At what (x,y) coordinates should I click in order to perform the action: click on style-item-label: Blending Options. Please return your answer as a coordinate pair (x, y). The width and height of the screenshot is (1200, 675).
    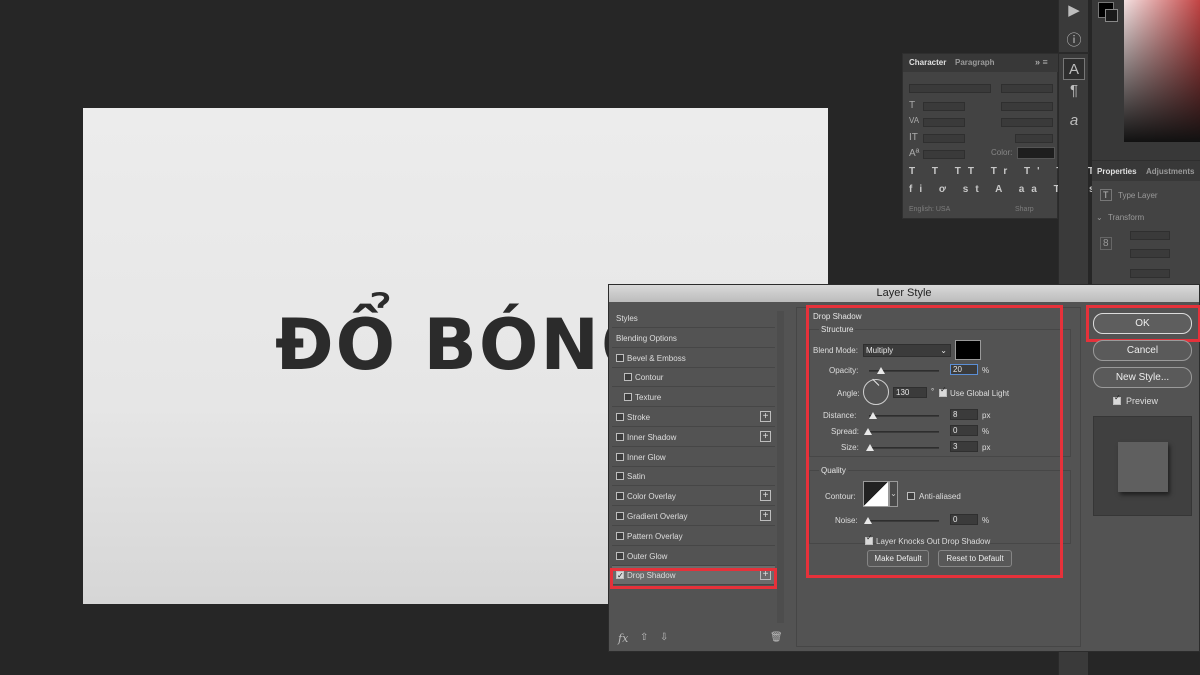
    Looking at the image, I should click on (646, 338).